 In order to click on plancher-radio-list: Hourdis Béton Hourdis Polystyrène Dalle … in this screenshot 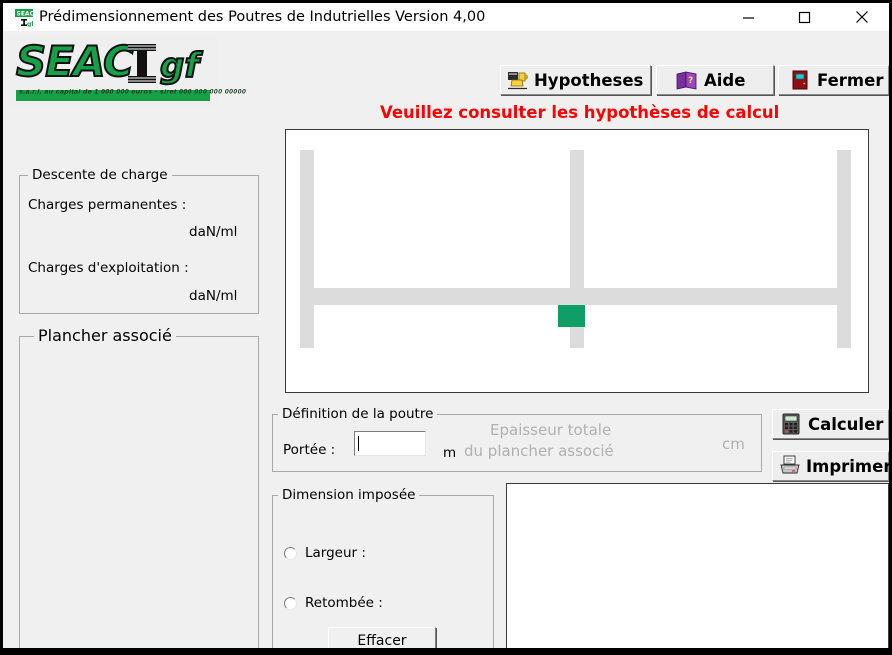, I will do `click(131, 492)`.